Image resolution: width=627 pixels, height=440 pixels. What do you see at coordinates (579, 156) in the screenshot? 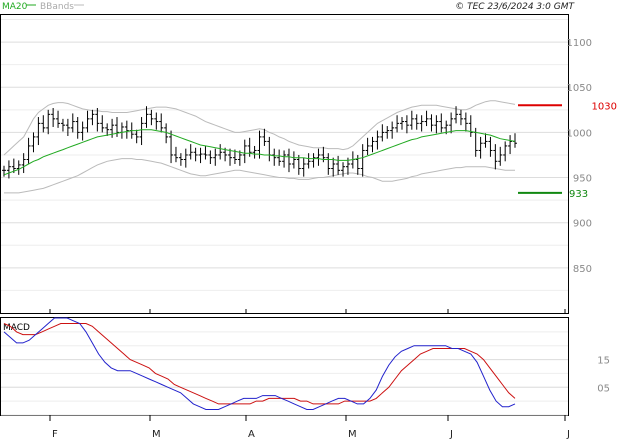
I see `price-y-axis: 850 900 950 1000 1050 1100` at bounding box center [579, 156].